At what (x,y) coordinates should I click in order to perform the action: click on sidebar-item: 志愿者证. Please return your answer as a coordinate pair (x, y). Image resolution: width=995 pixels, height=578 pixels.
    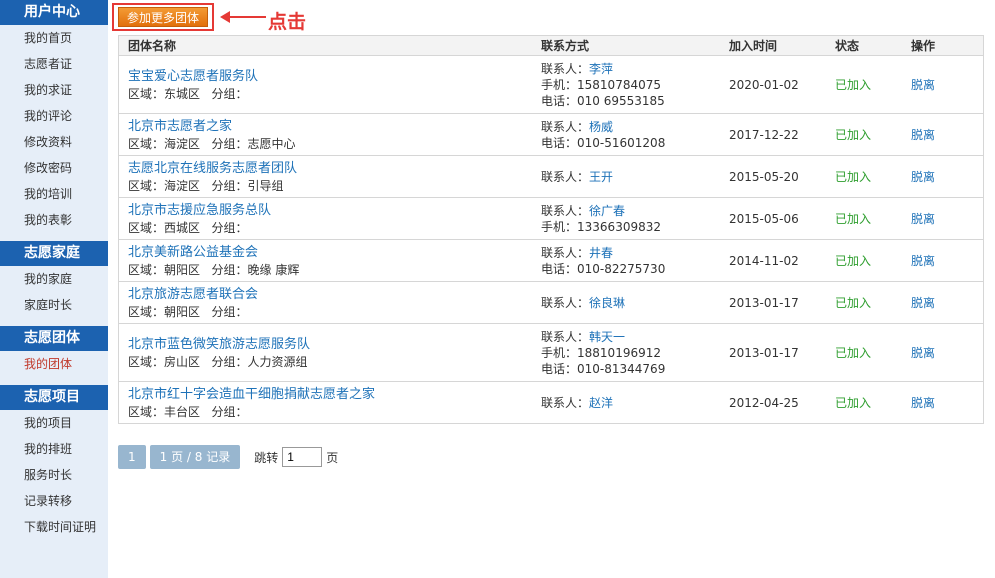
    Looking at the image, I should click on (54, 64).